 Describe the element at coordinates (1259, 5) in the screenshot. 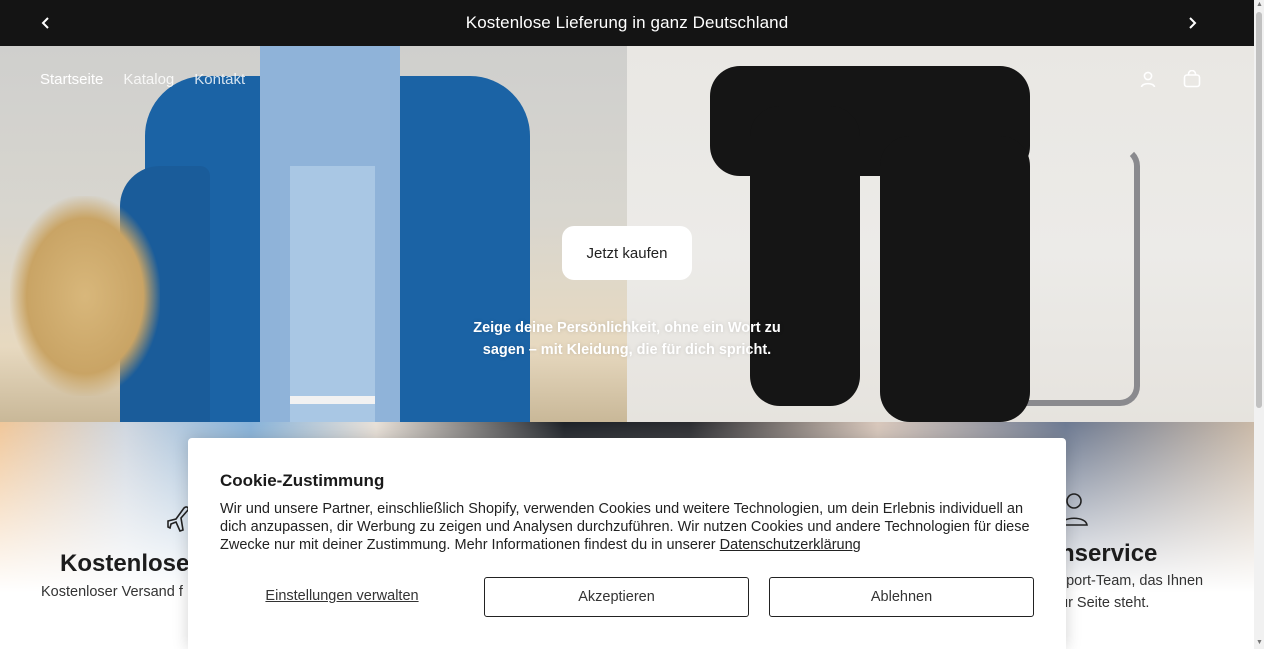

I see `scroll-up-icon: ▲` at that location.